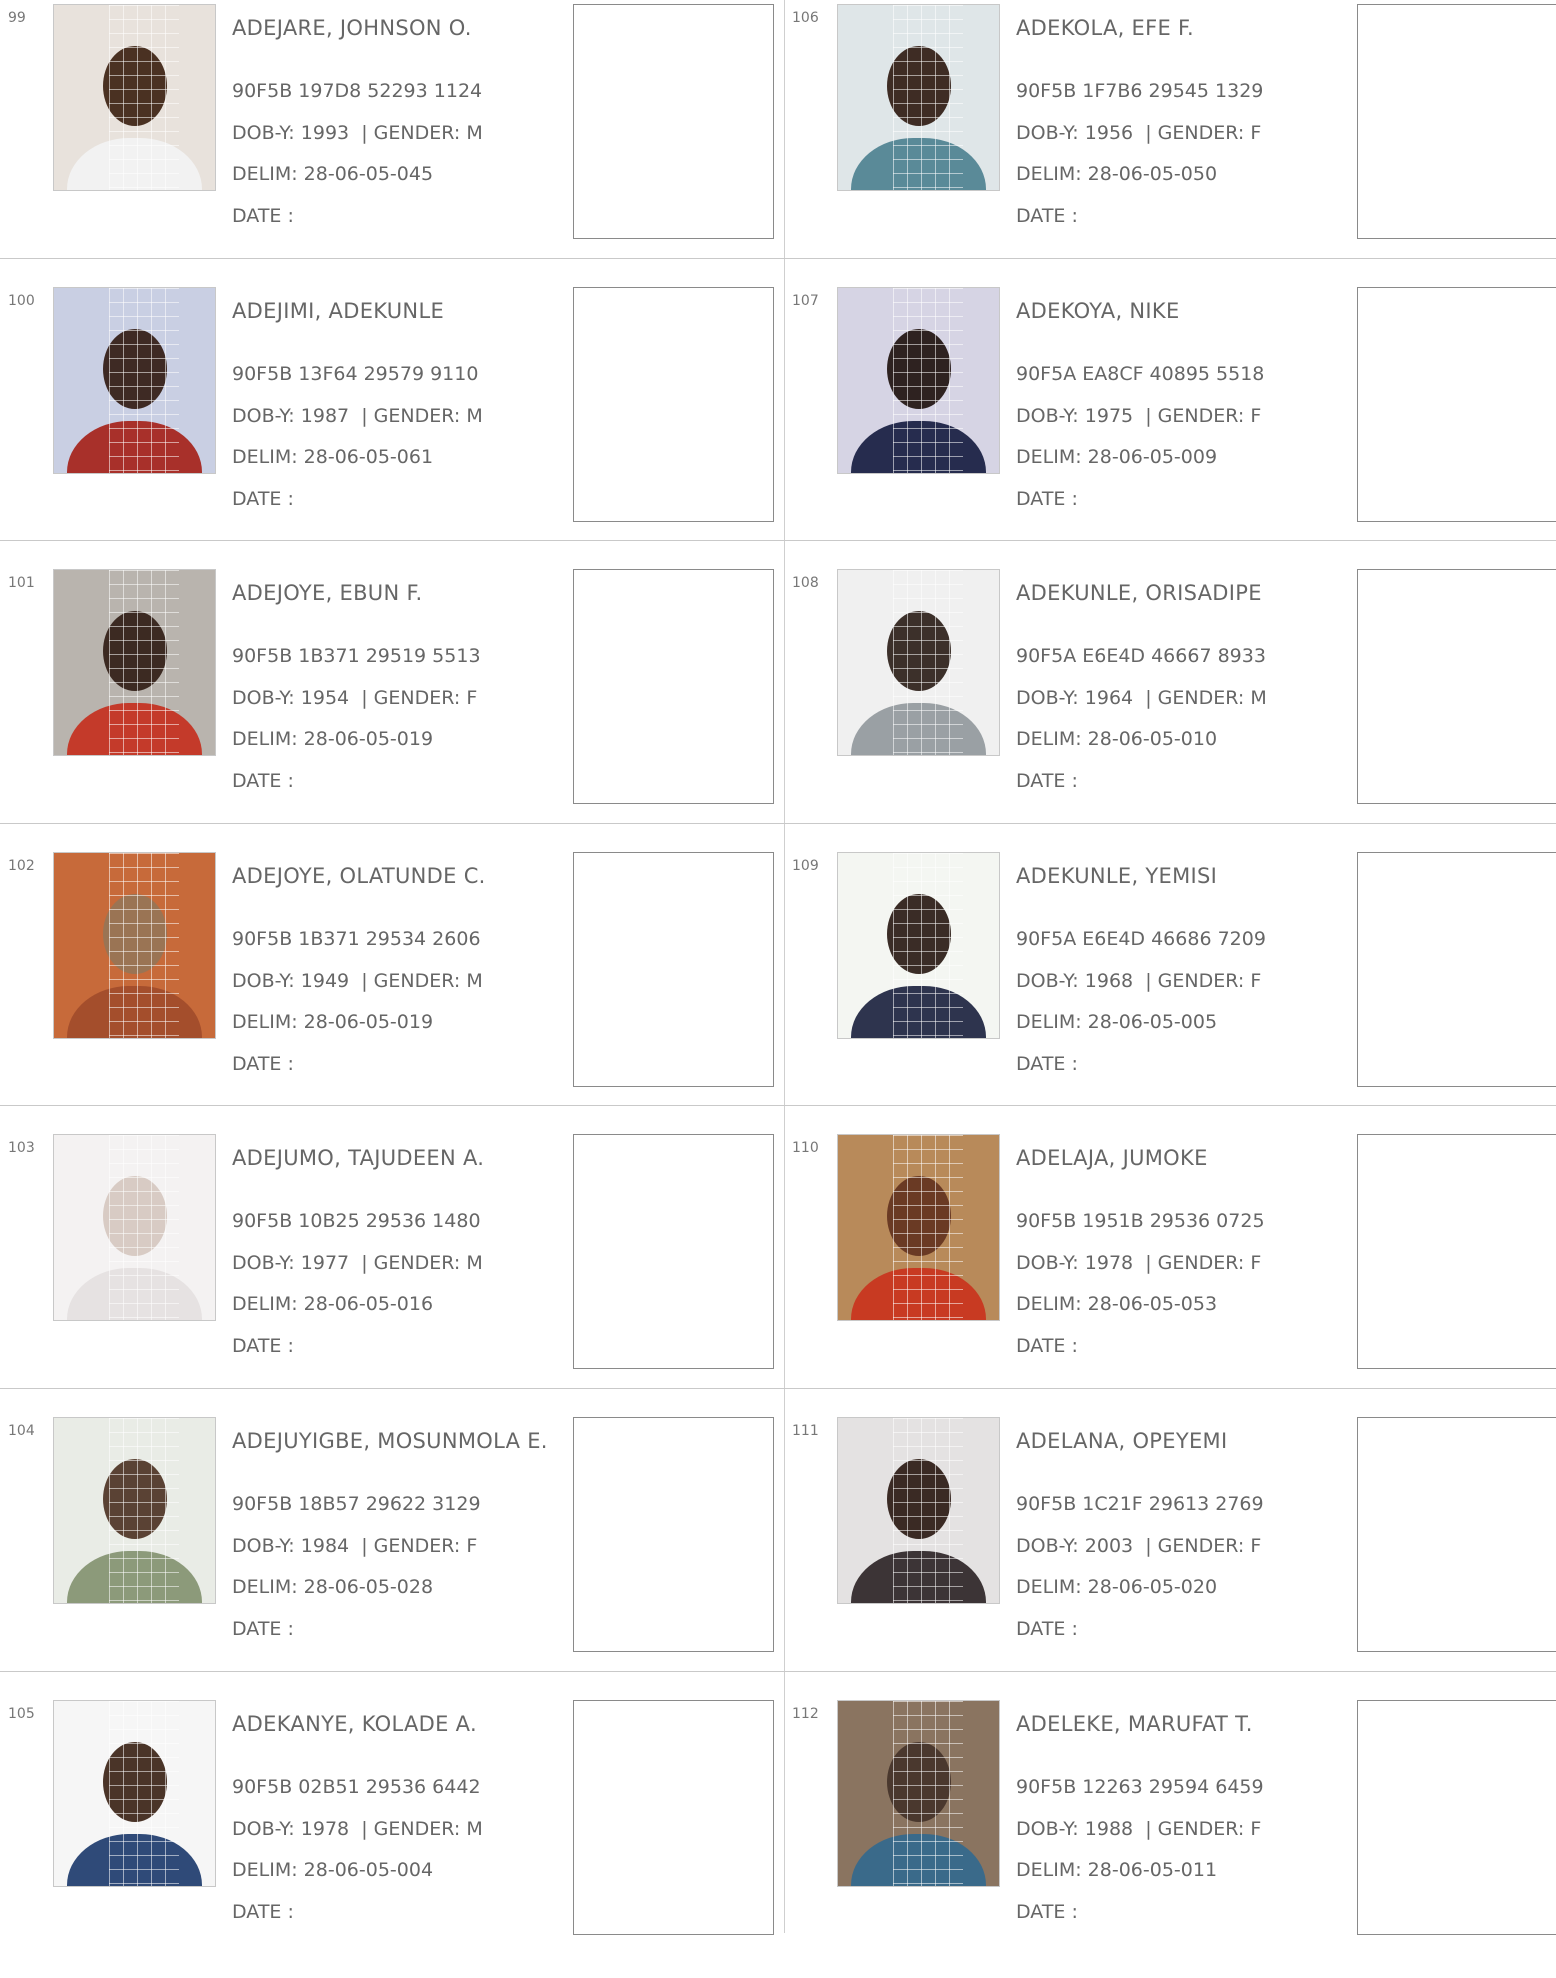 This screenshot has height=1978, width=1556. I want to click on voter-name: ADELAJA, JUMOKE, so click(1112, 1158).